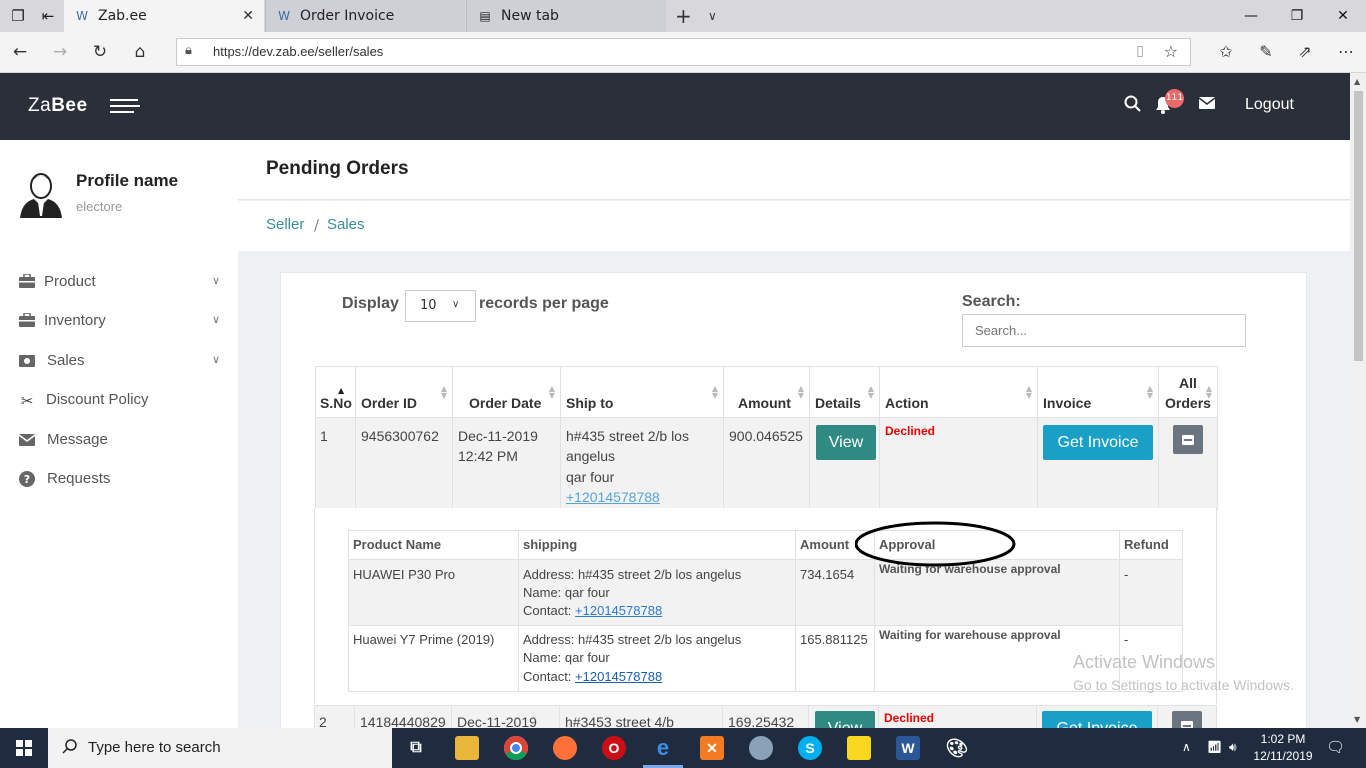 The image size is (1366, 768). I want to click on close-tab-icon: ✕, so click(248, 16).